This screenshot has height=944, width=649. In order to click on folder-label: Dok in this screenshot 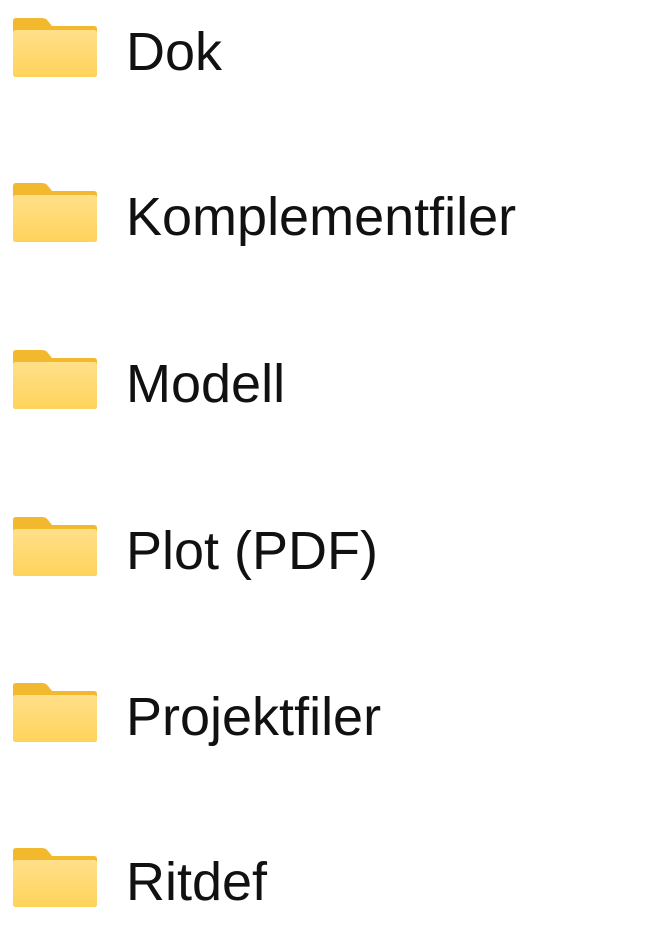, I will do `click(174, 52)`.